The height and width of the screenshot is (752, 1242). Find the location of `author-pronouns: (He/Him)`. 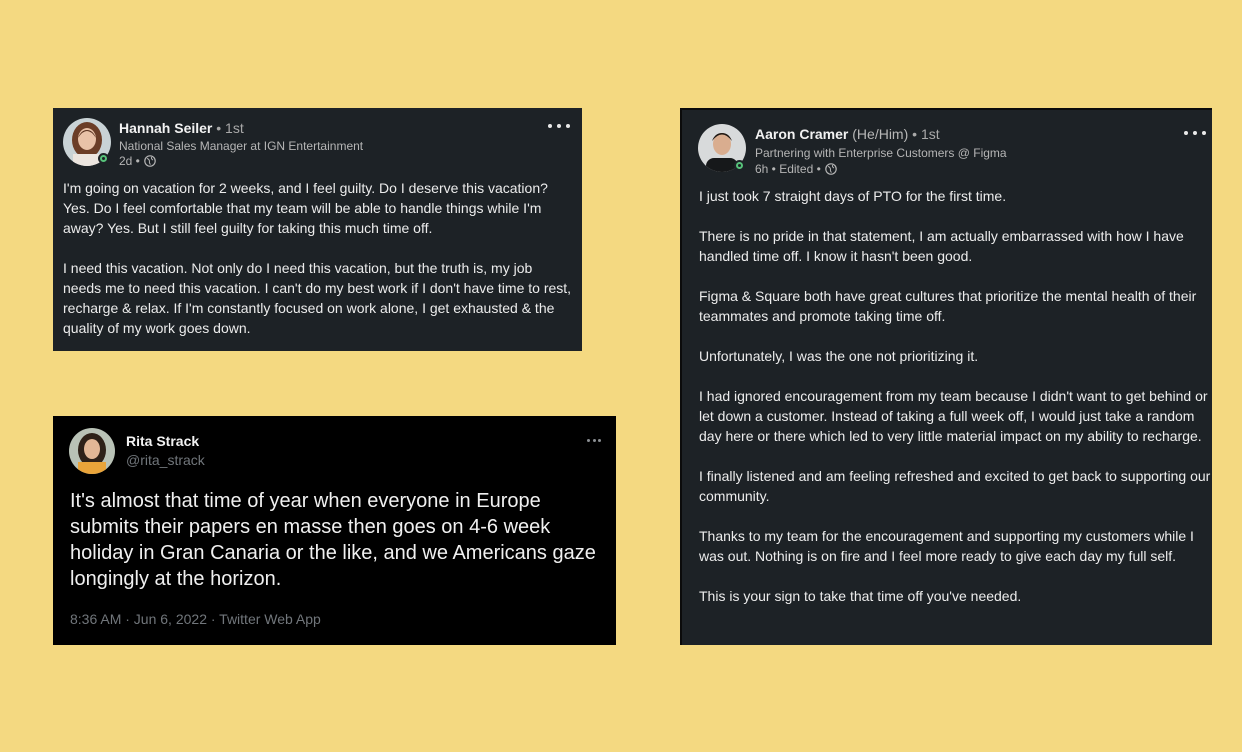

author-pronouns: (He/Him) is located at coordinates (878, 134).